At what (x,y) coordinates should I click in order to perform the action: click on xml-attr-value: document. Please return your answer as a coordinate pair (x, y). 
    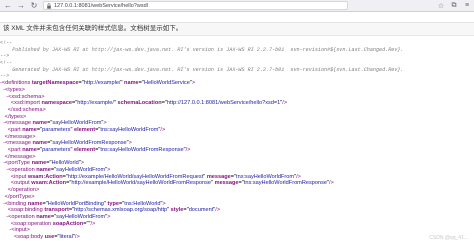
    Looking at the image, I should click on (201, 210).